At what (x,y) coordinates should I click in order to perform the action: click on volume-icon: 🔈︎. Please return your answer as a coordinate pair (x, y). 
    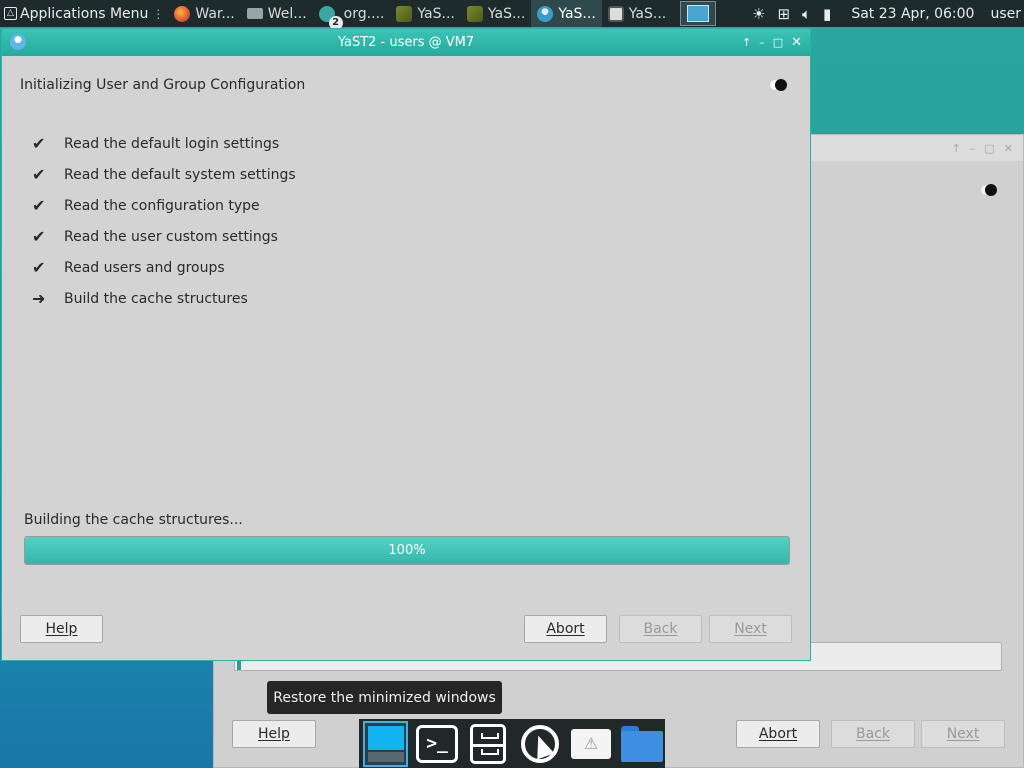
    Looking at the image, I should click on (806, 14).